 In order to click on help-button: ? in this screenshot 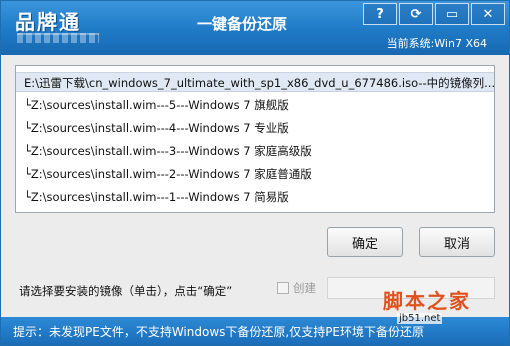, I will do `click(380, 14)`.